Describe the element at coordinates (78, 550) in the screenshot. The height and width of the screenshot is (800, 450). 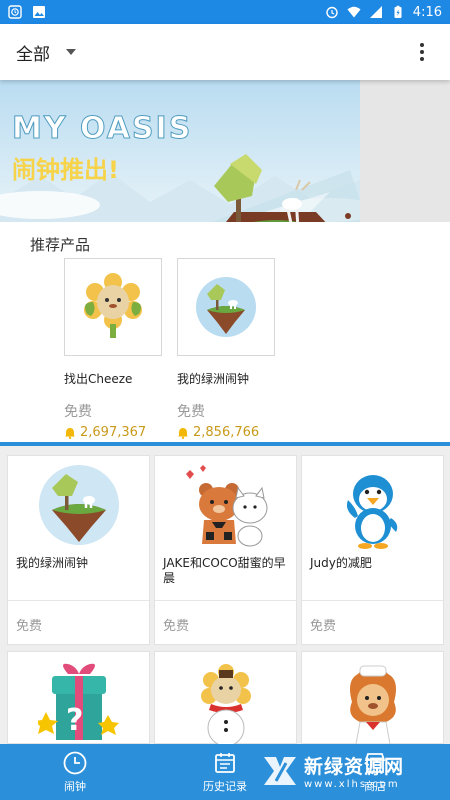
I see `app-card: 我的绿洲闹钟 免费` at that location.